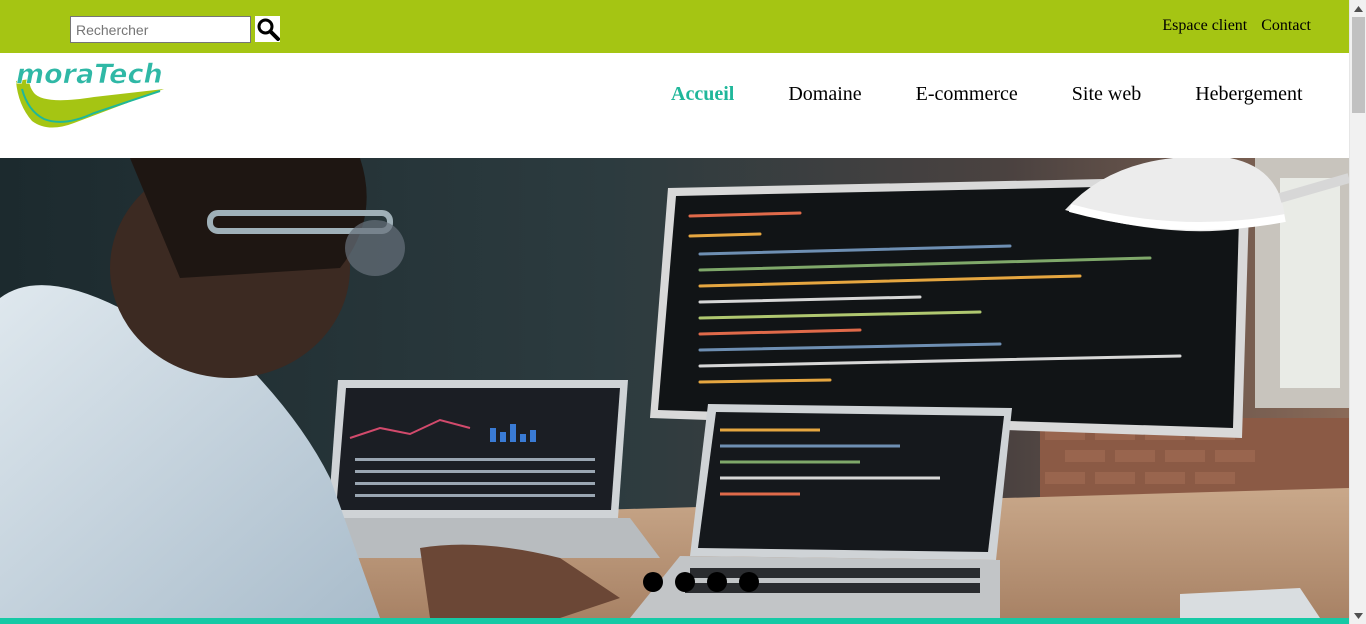 The image size is (1366, 624). I want to click on logo-text: moraTech, so click(89, 74).